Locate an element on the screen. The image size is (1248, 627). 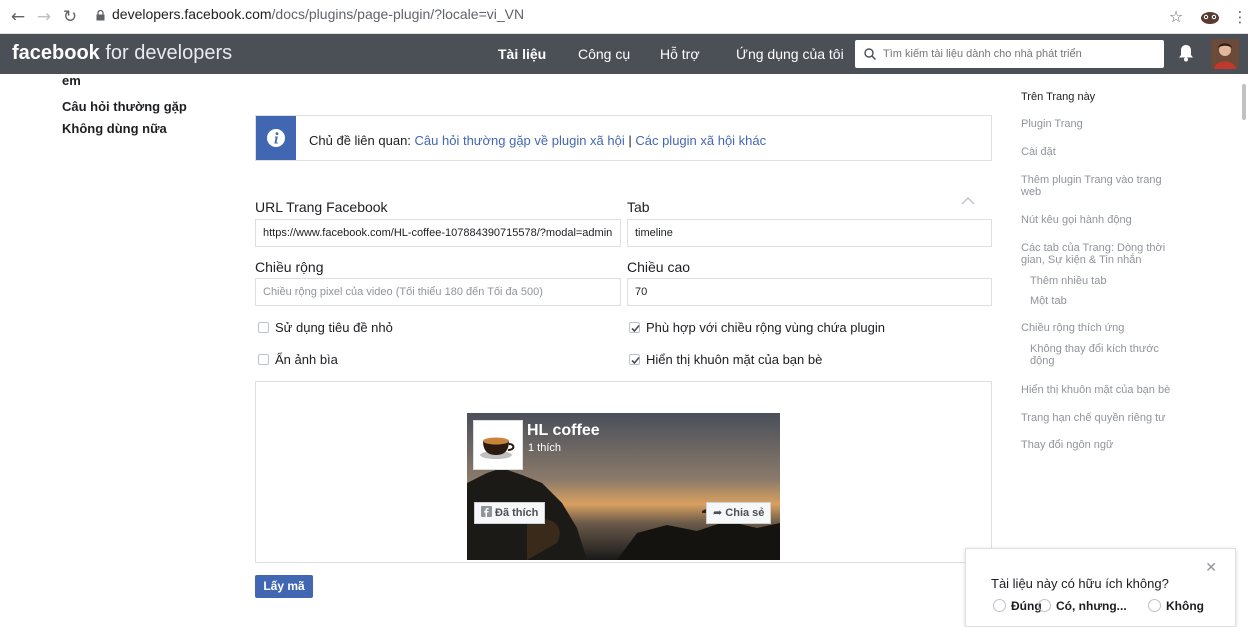
adapt-width-checkbox: Phù hợp với chiều rộng vùng chứa plugin is located at coordinates (757, 327).